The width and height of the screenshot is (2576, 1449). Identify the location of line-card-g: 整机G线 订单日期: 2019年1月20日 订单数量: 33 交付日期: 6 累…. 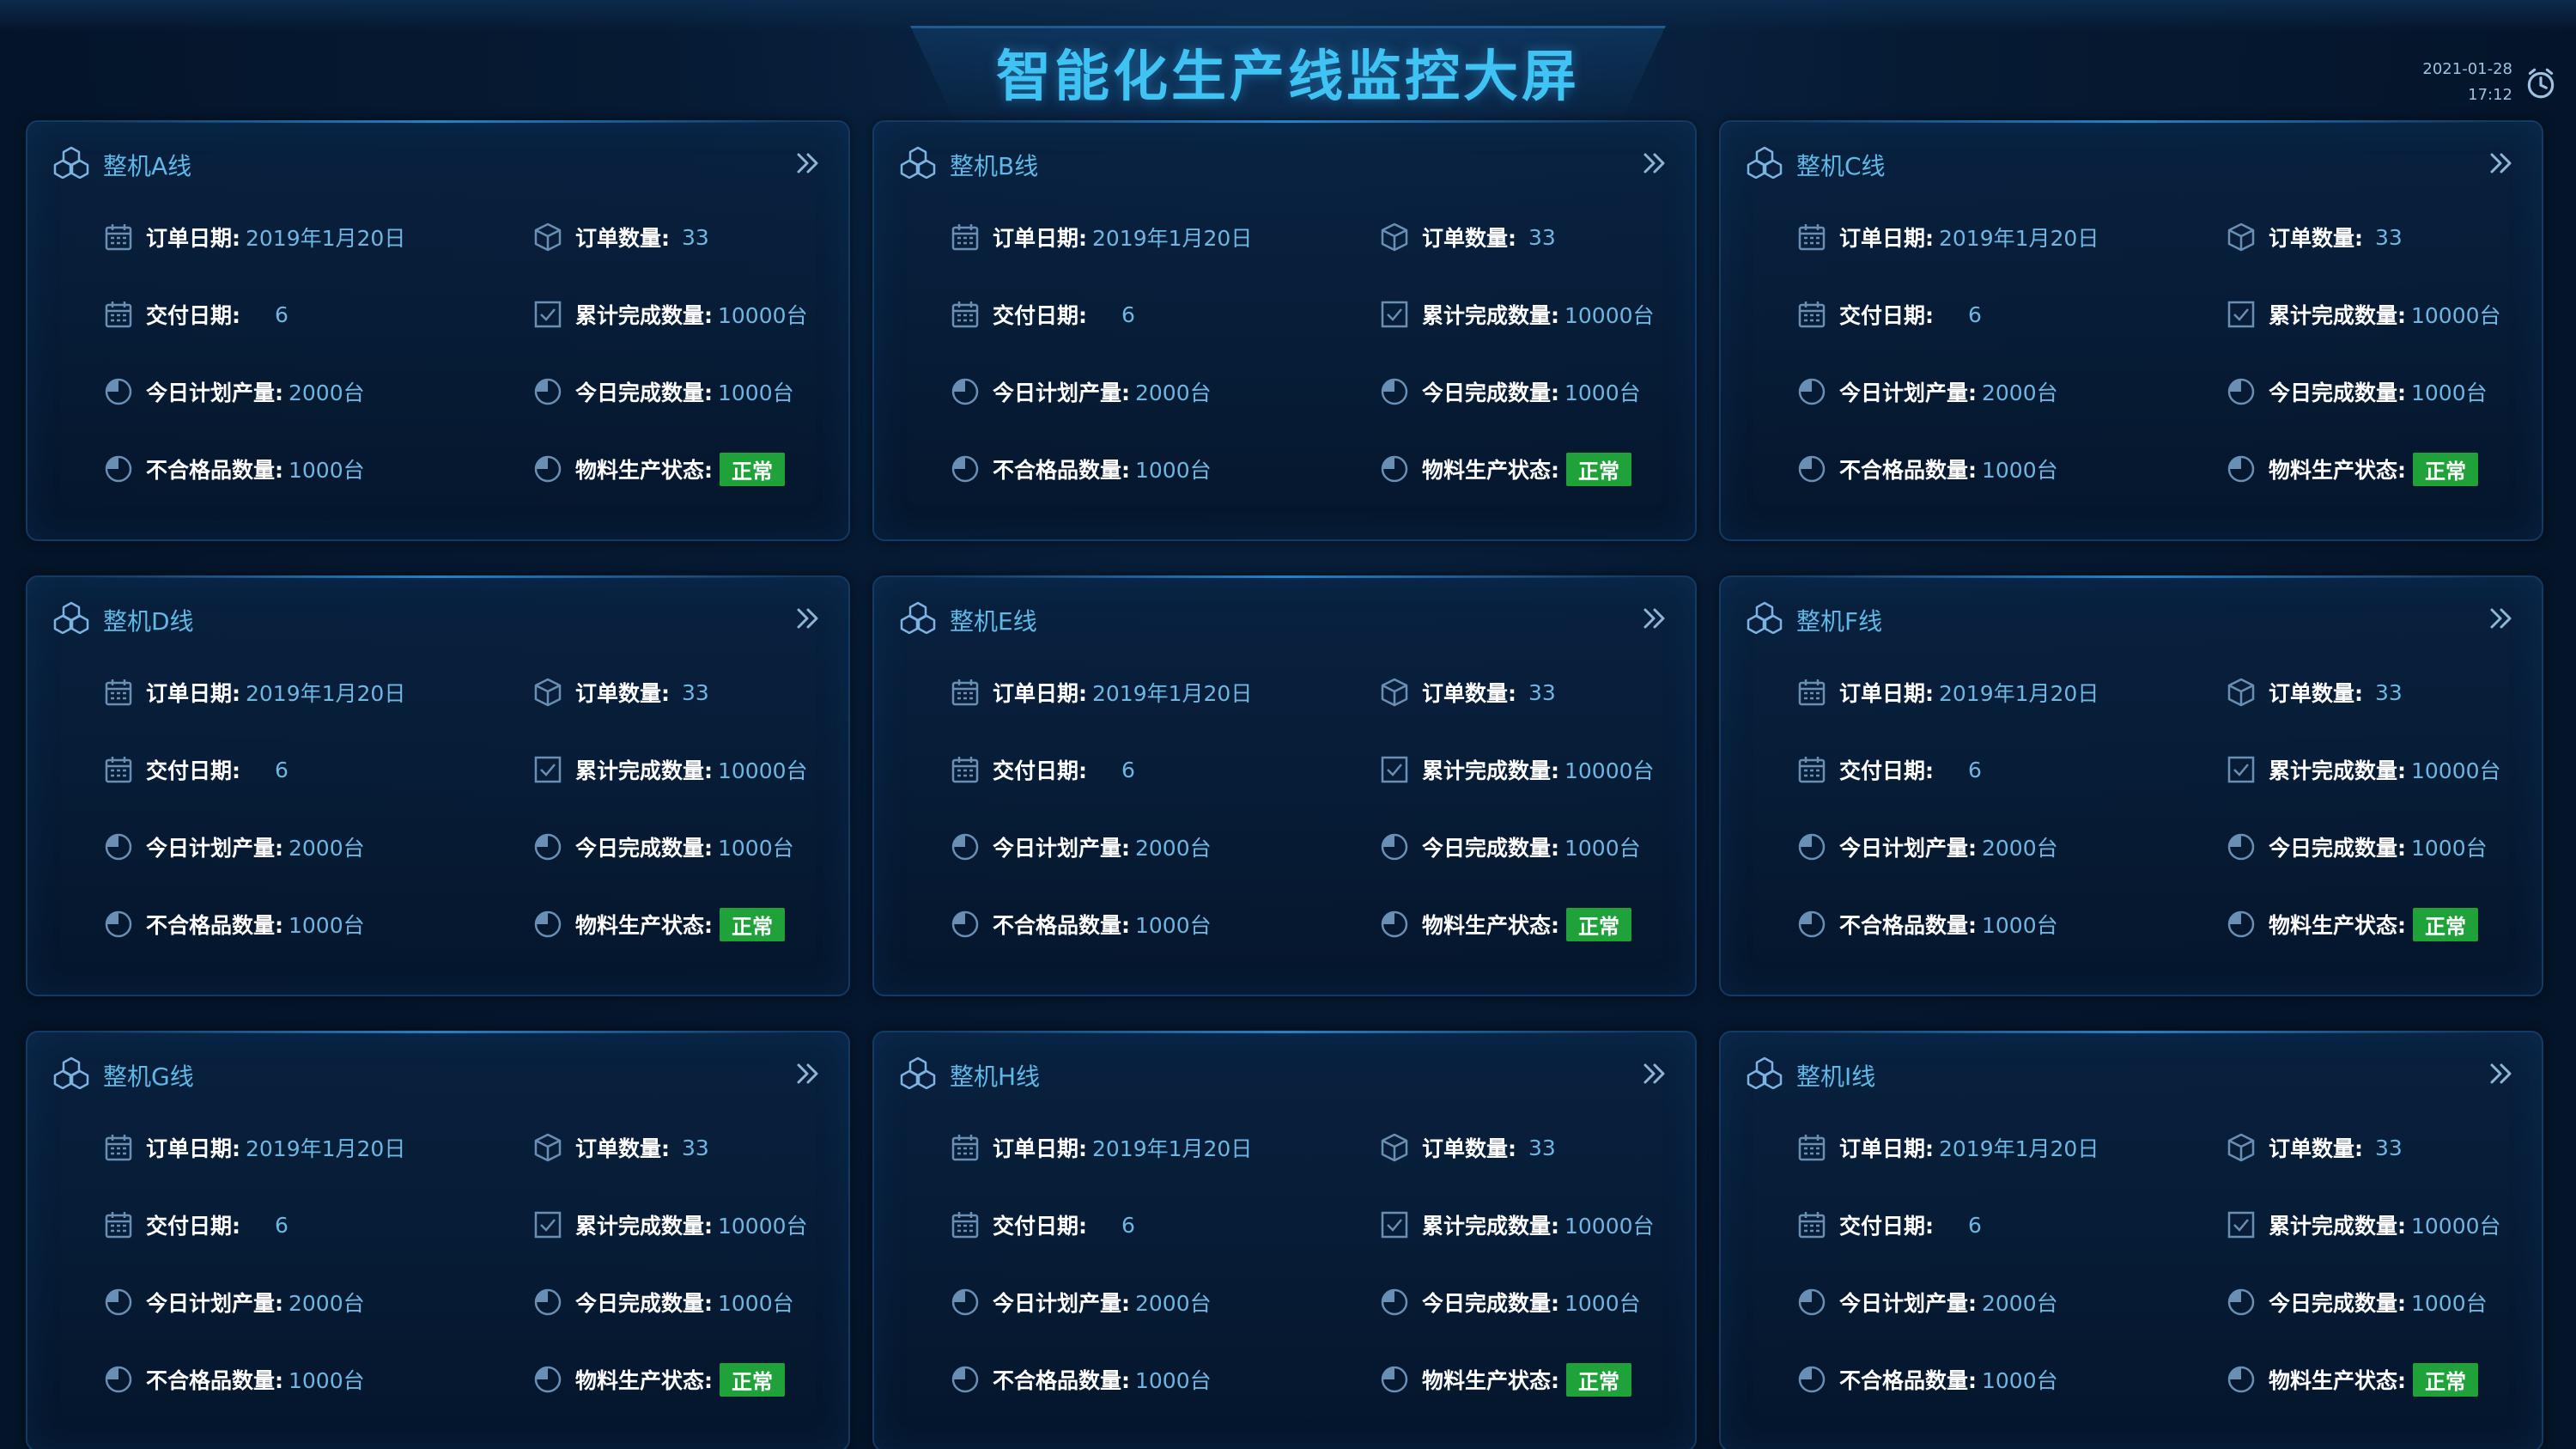
(438, 1240).